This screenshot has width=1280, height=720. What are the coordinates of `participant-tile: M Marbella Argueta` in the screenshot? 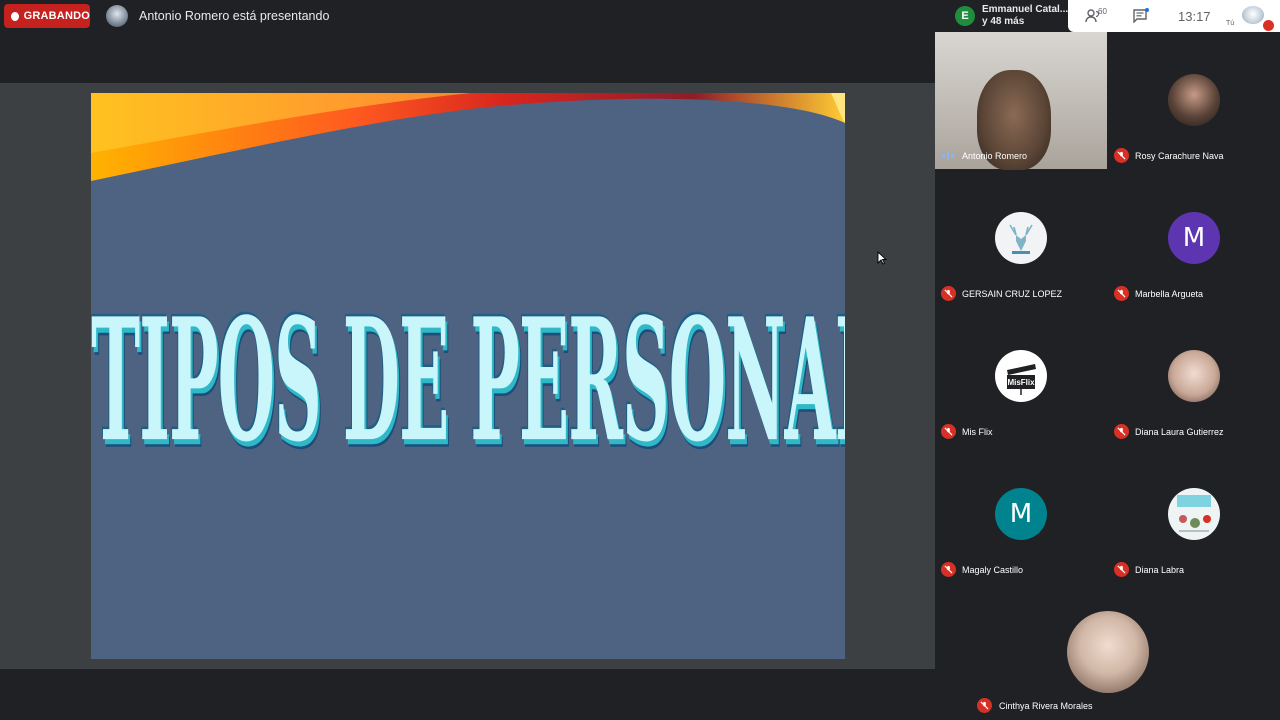 It's located at (1194, 238).